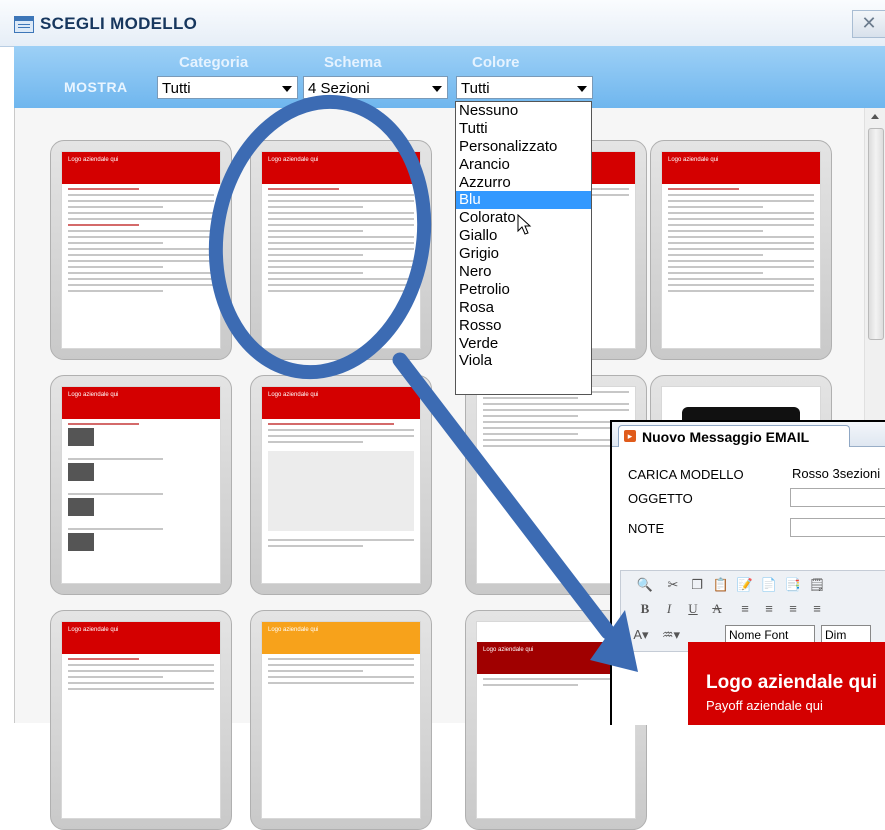  I want to click on colore-option: Rosa, so click(523, 308).